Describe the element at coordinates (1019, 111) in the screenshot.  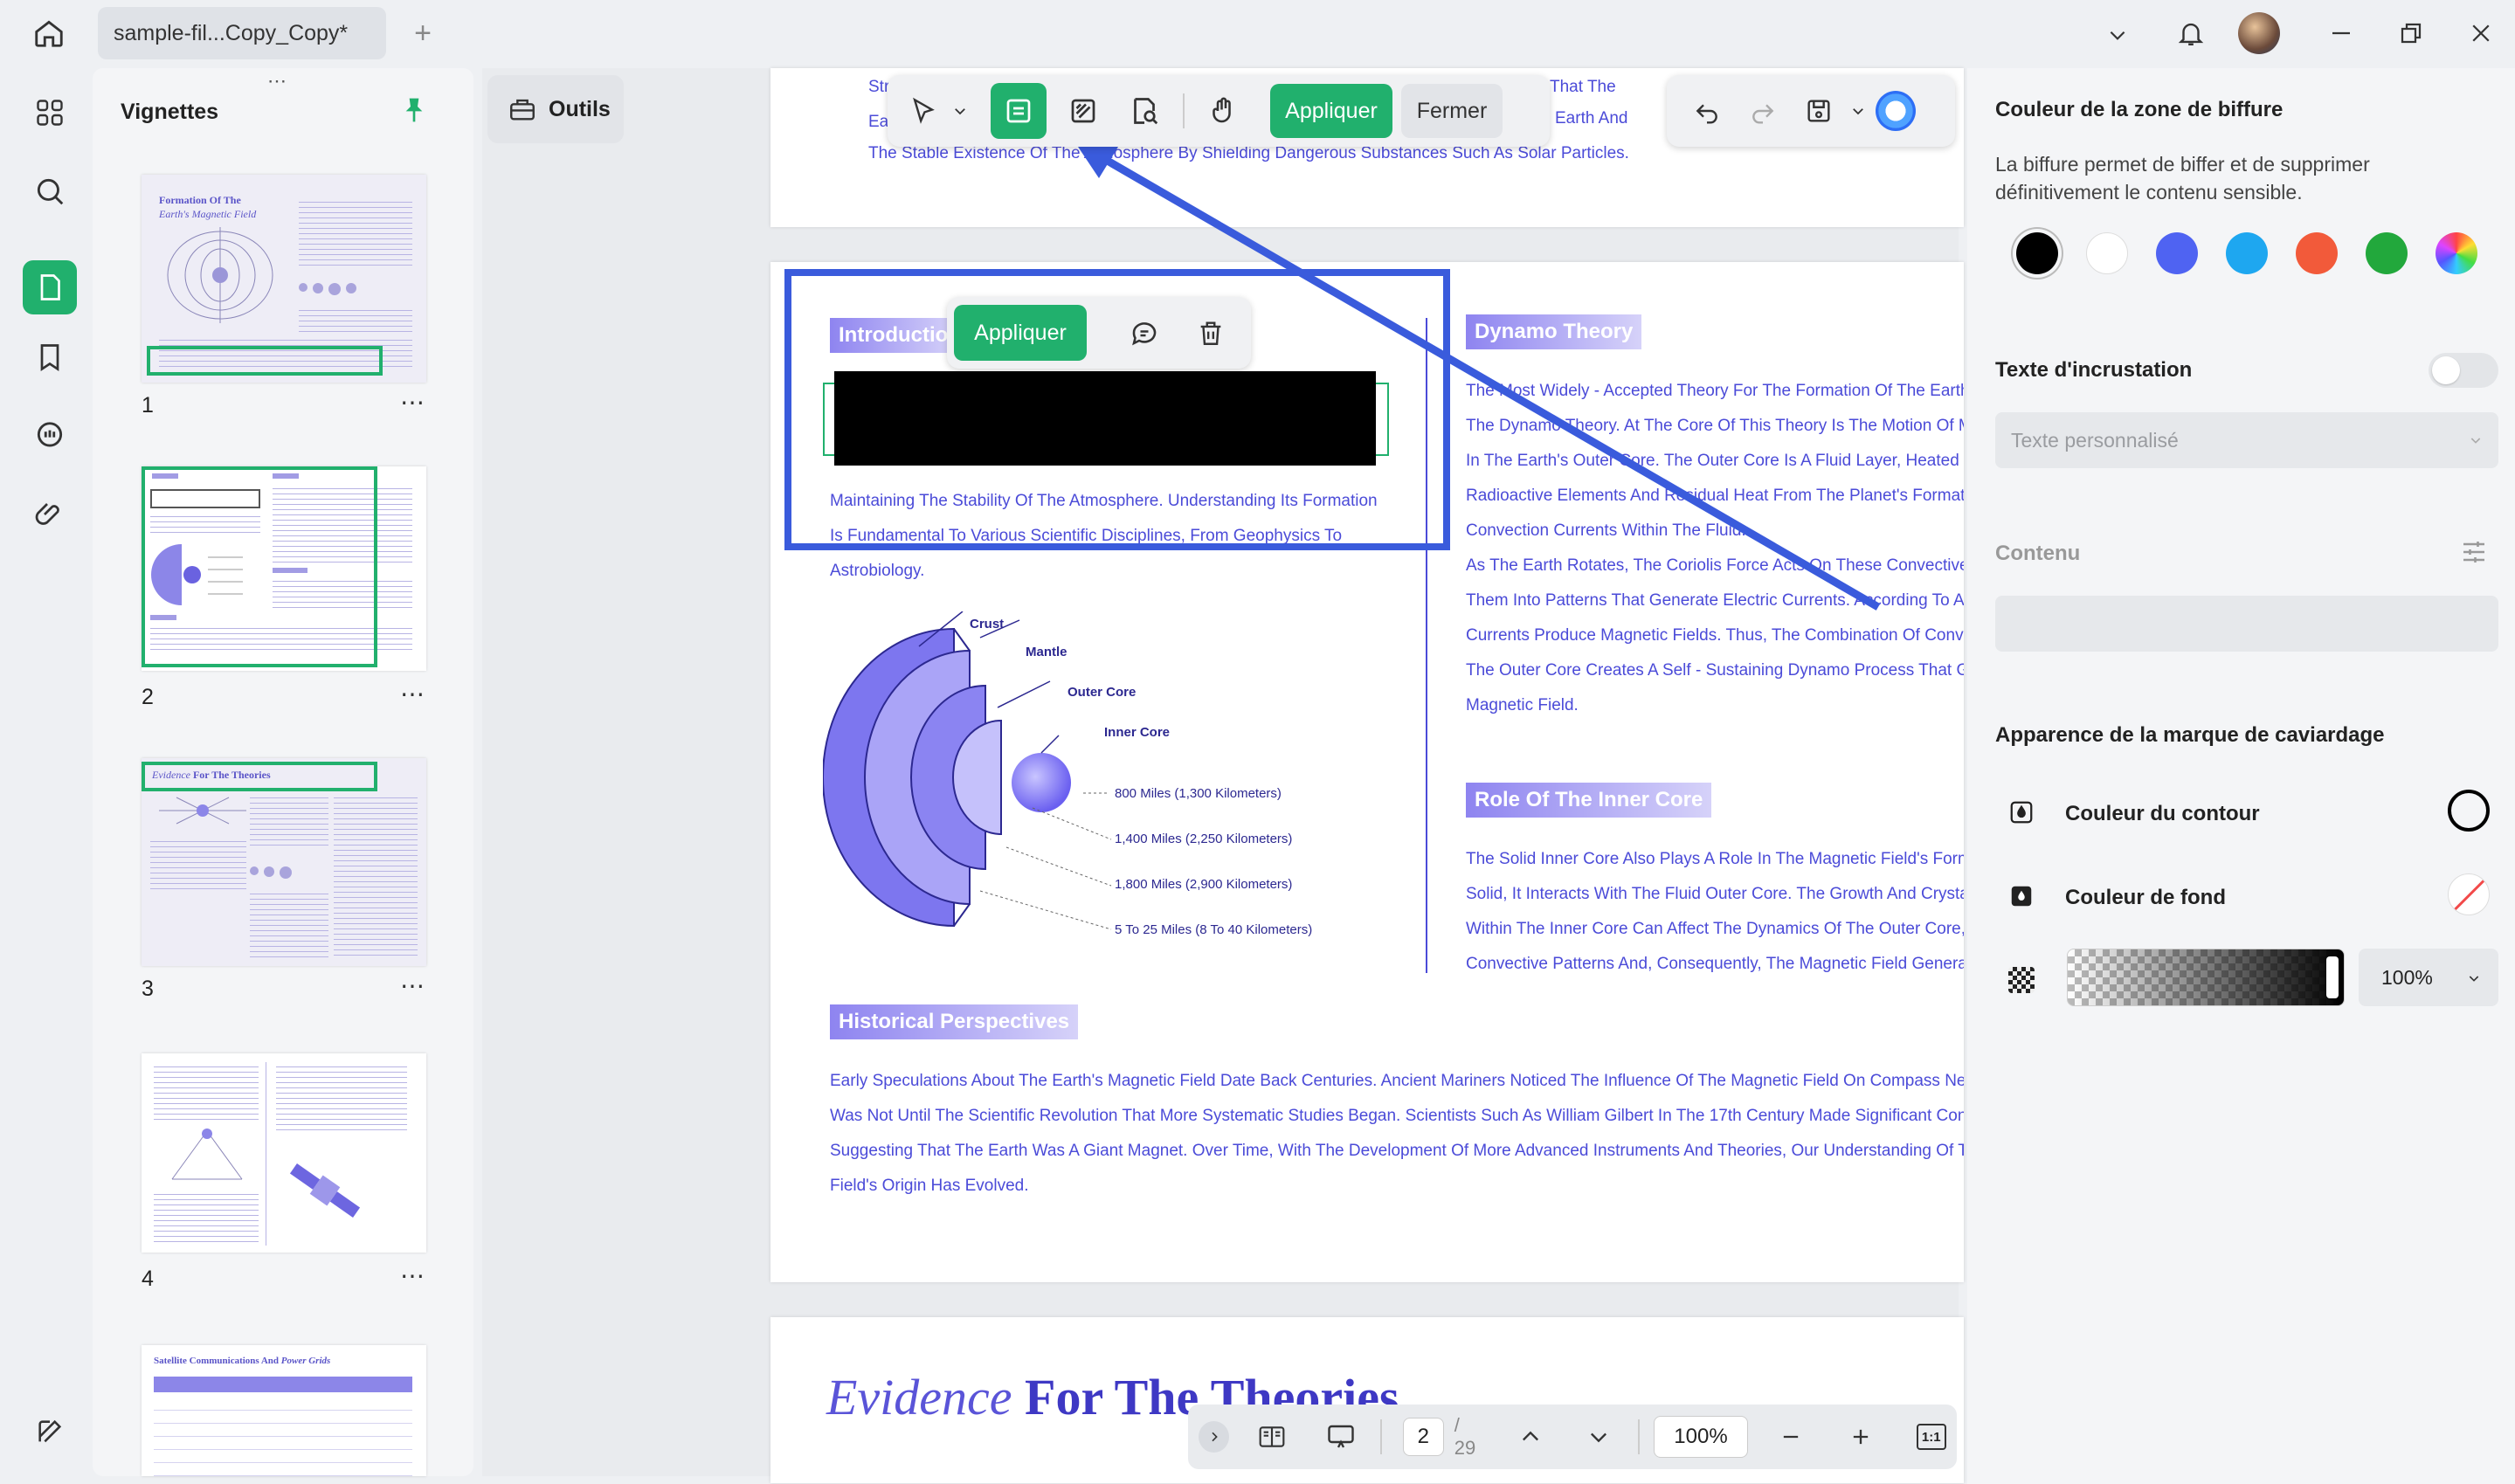
I see `redact-area-icon` at that location.